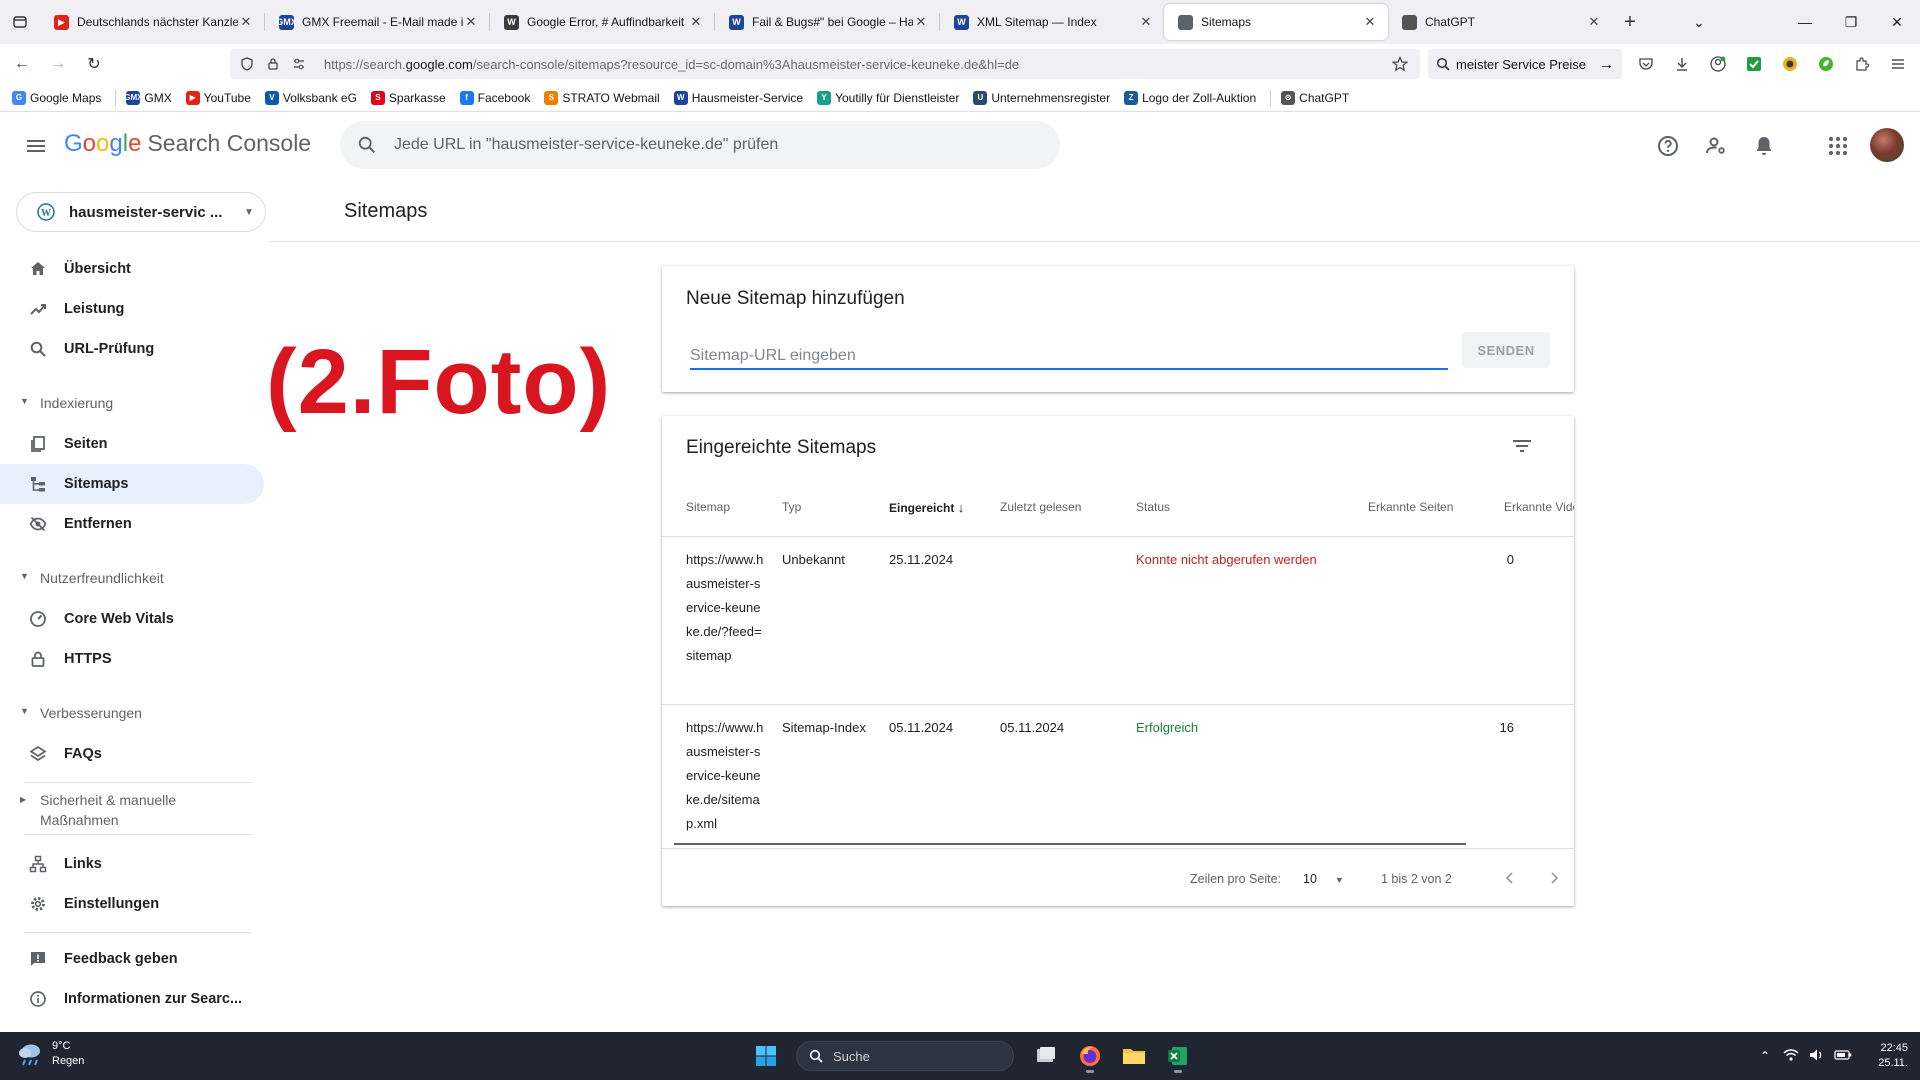 Image resolution: width=1920 pixels, height=1080 pixels. What do you see at coordinates (1630, 22) in the screenshot?
I see `new-tab-button: +` at bounding box center [1630, 22].